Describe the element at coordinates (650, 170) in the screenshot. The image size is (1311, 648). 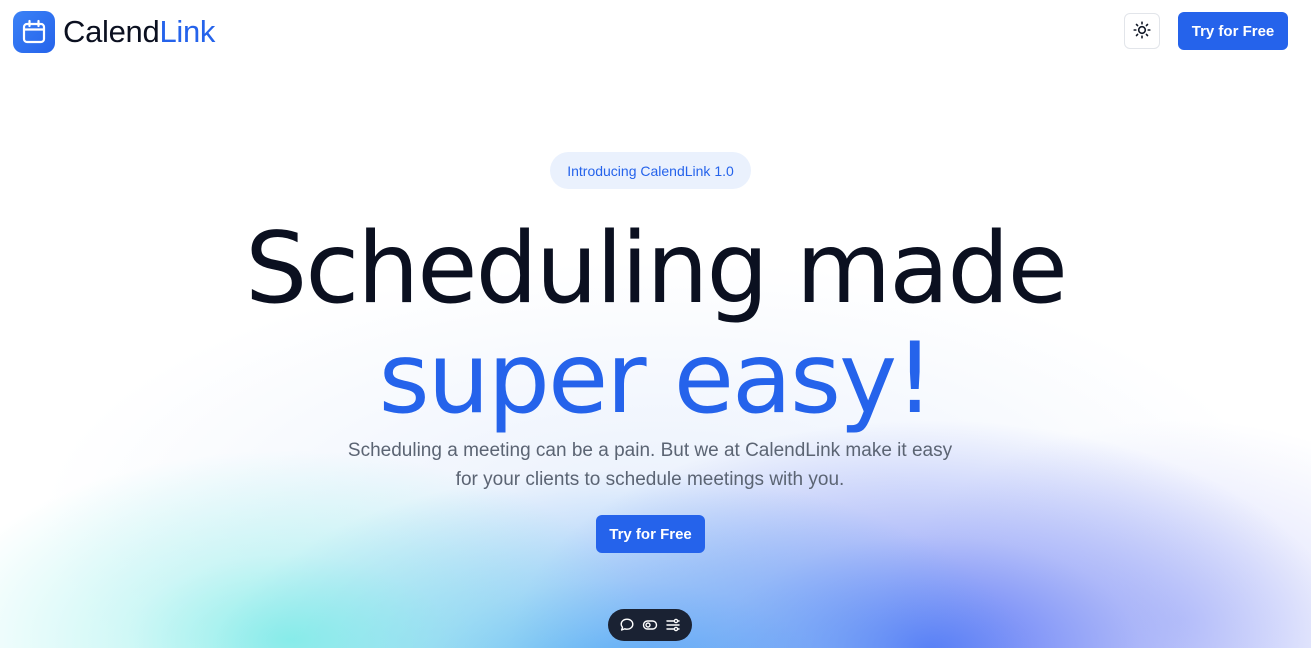
I see `announcement-badge: Introducing CalendLink 1.0` at that location.